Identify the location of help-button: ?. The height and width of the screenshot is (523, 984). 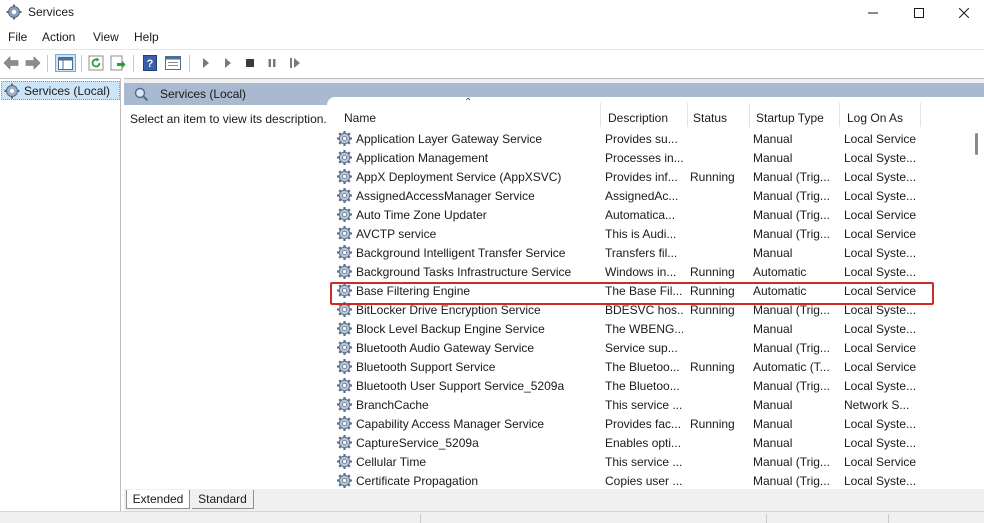
(150, 63).